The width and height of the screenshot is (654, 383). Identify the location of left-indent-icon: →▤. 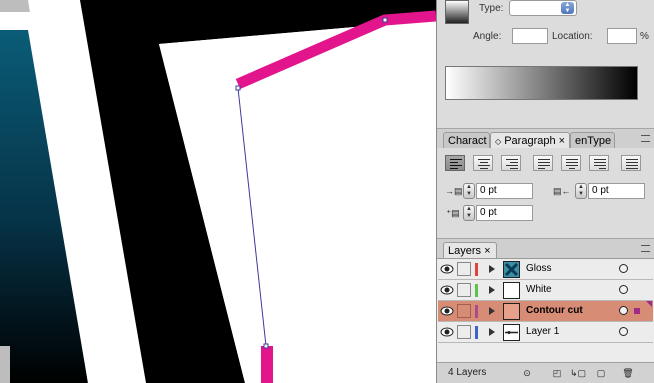
(454, 191).